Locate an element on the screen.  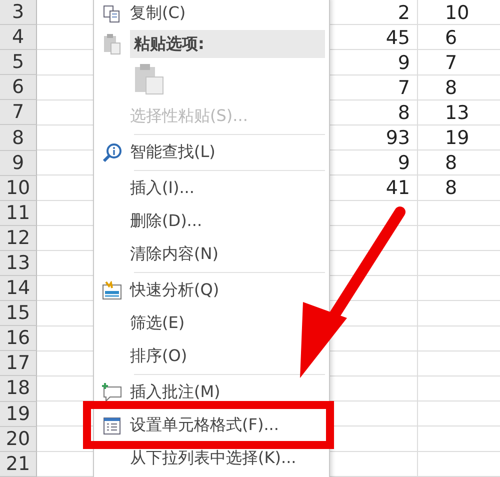
menu-item: 清除内容(N) is located at coordinates (174, 254).